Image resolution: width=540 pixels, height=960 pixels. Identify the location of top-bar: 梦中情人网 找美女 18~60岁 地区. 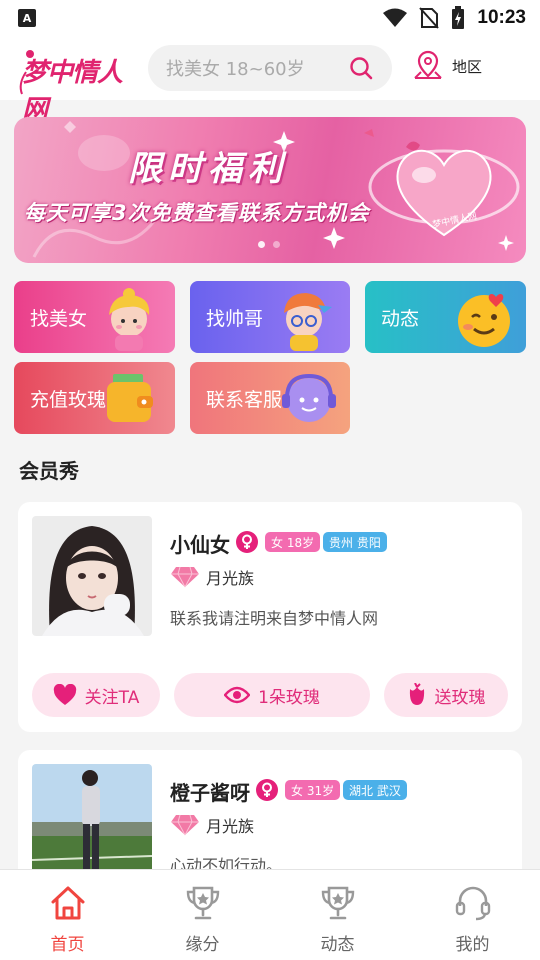
(270, 80).